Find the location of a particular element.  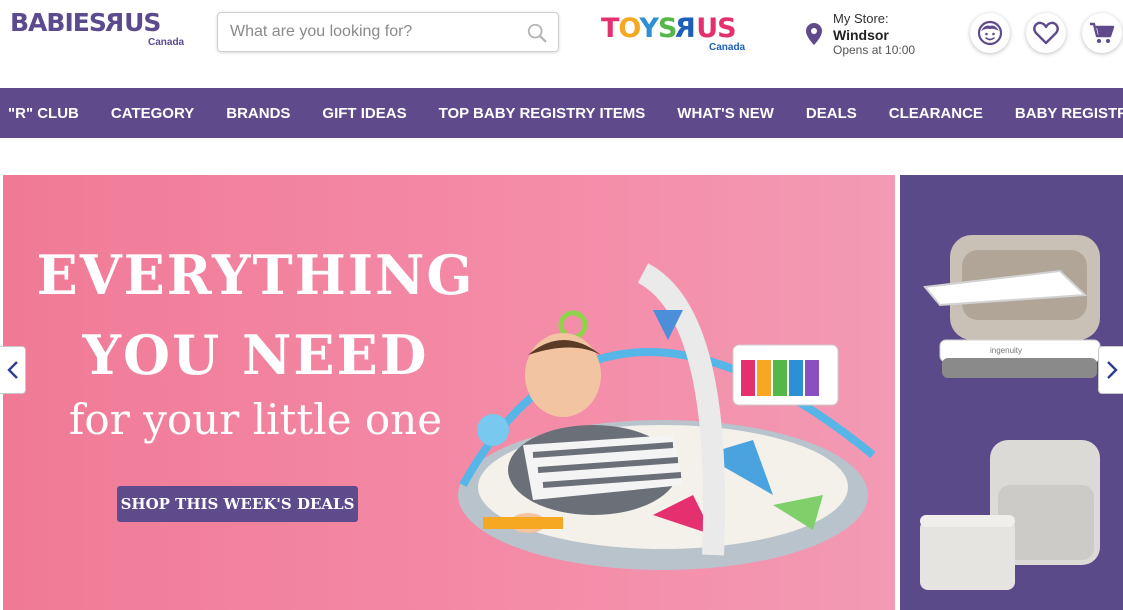

hero-subheadline: for your little one is located at coordinates (255, 419).